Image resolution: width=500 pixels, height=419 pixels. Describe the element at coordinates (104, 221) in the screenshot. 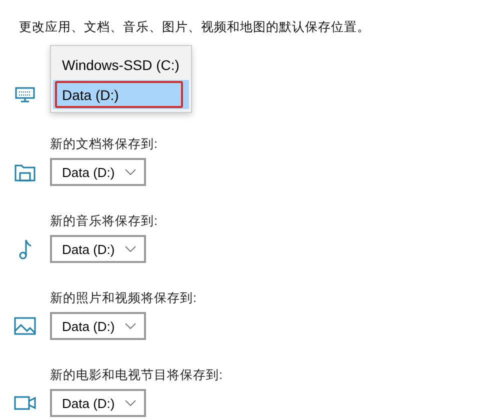

I see `field-label: 新的音乐将保存到:` at that location.